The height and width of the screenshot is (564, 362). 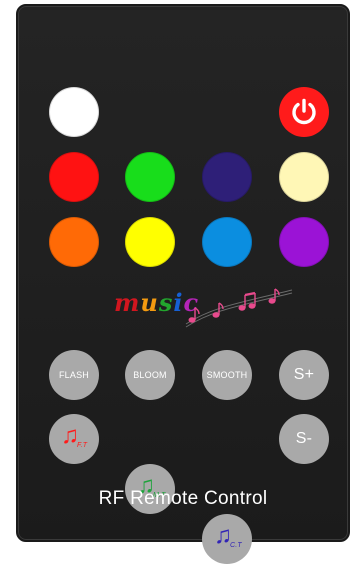 I want to click on color-button-red, so click(x=74, y=177).